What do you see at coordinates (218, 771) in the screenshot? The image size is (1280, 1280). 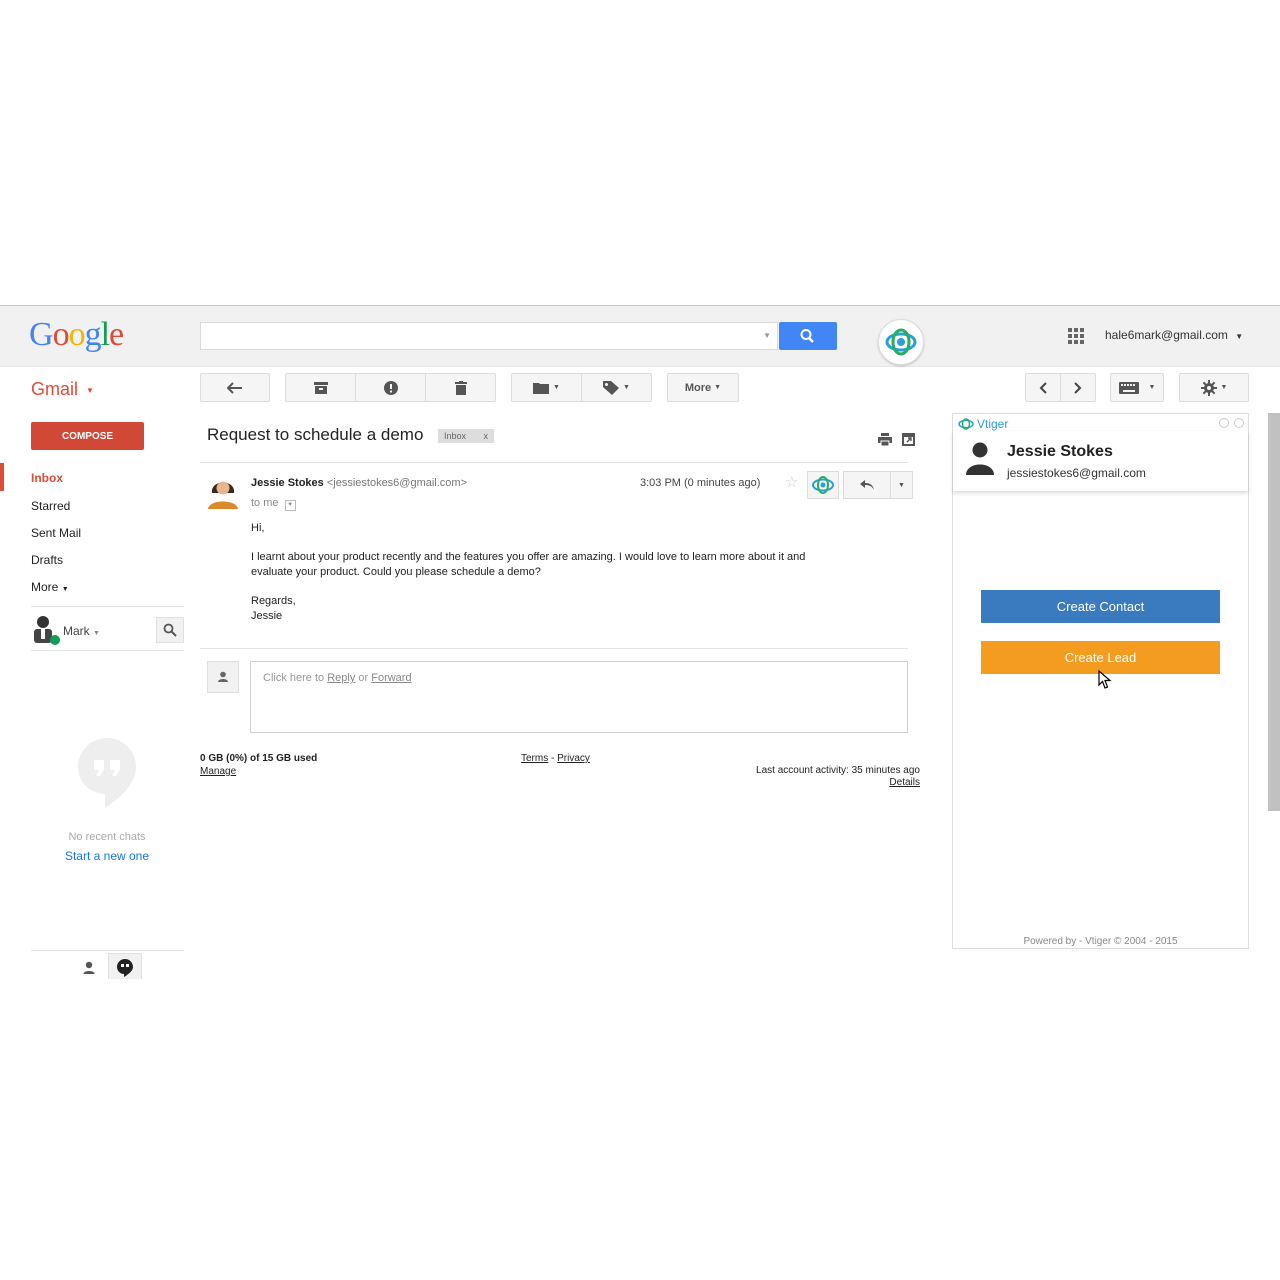 I see `manage-storage-link: Manage` at bounding box center [218, 771].